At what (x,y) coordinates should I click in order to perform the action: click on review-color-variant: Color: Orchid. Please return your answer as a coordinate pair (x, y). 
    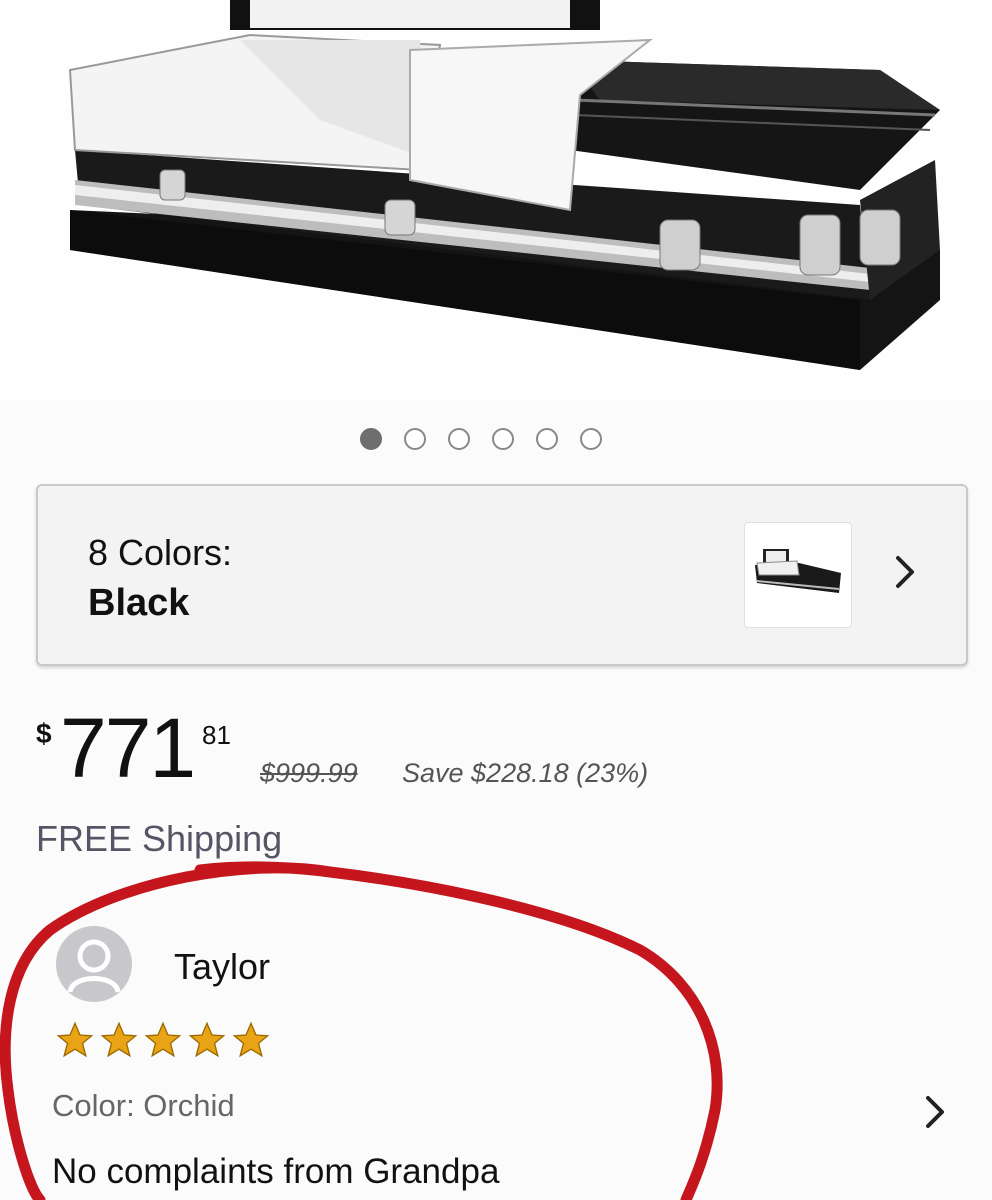
    Looking at the image, I should click on (143, 1105).